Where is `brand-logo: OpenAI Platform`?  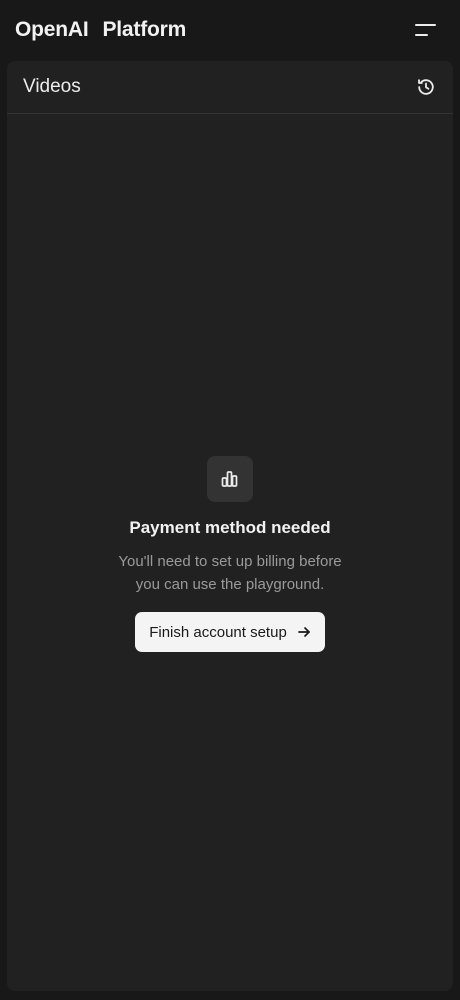 brand-logo: OpenAI Platform is located at coordinates (100, 30).